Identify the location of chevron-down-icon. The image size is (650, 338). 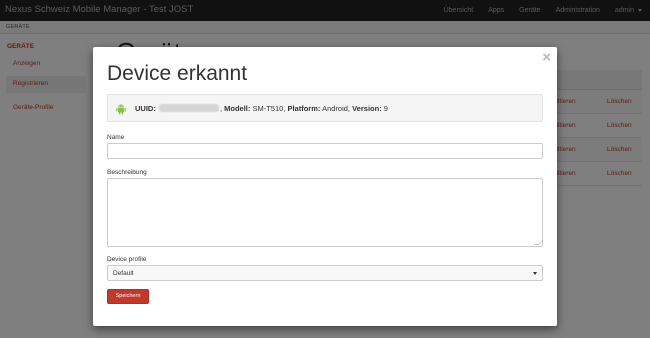
(535, 273).